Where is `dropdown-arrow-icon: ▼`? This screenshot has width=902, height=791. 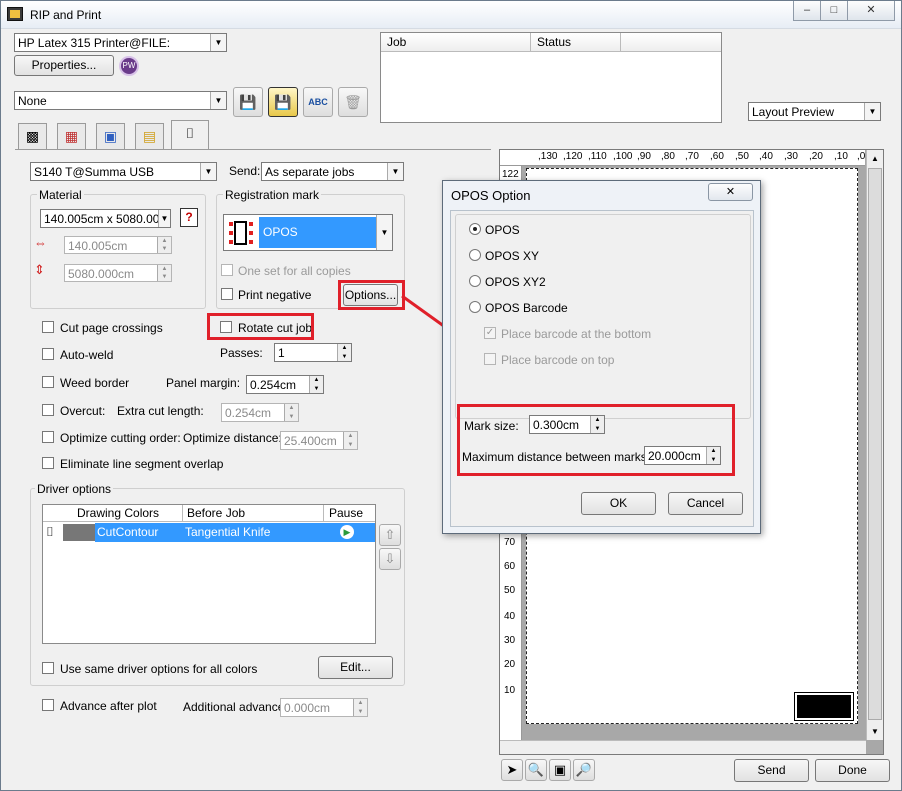 dropdown-arrow-icon: ▼ is located at coordinates (218, 42).